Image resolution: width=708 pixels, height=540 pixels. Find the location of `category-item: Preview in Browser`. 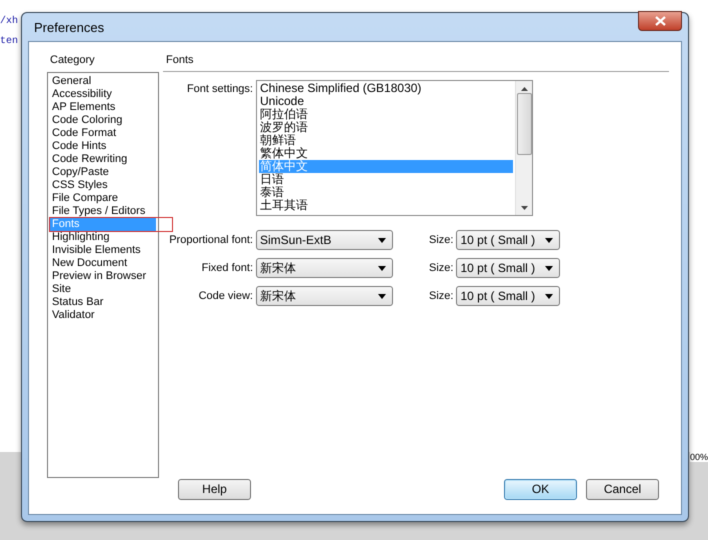

category-item: Preview in Browser is located at coordinates (103, 276).